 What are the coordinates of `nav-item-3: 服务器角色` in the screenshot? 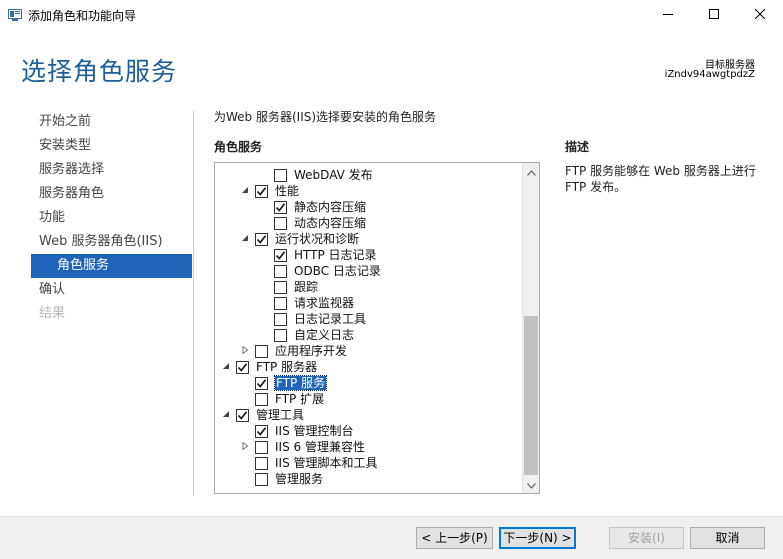 It's located at (111, 194).